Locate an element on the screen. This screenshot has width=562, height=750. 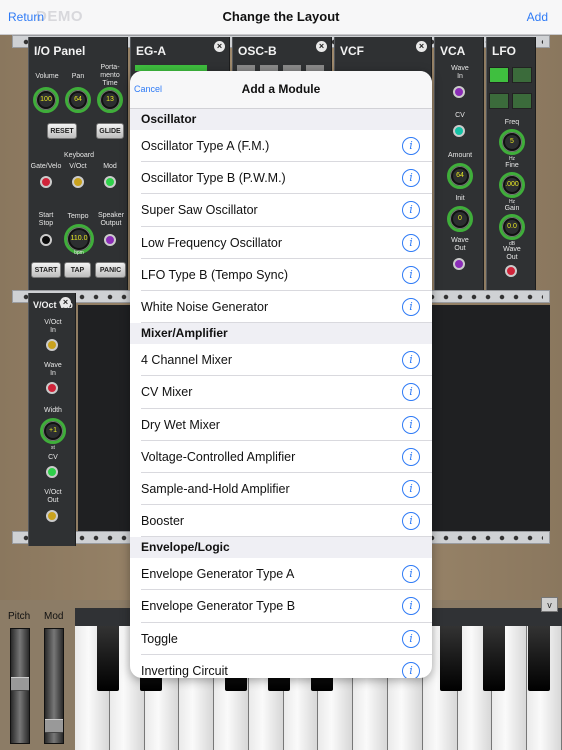
module-list-item: LFO Type B (Tempo Sync) i is located at coordinates (286, 275).